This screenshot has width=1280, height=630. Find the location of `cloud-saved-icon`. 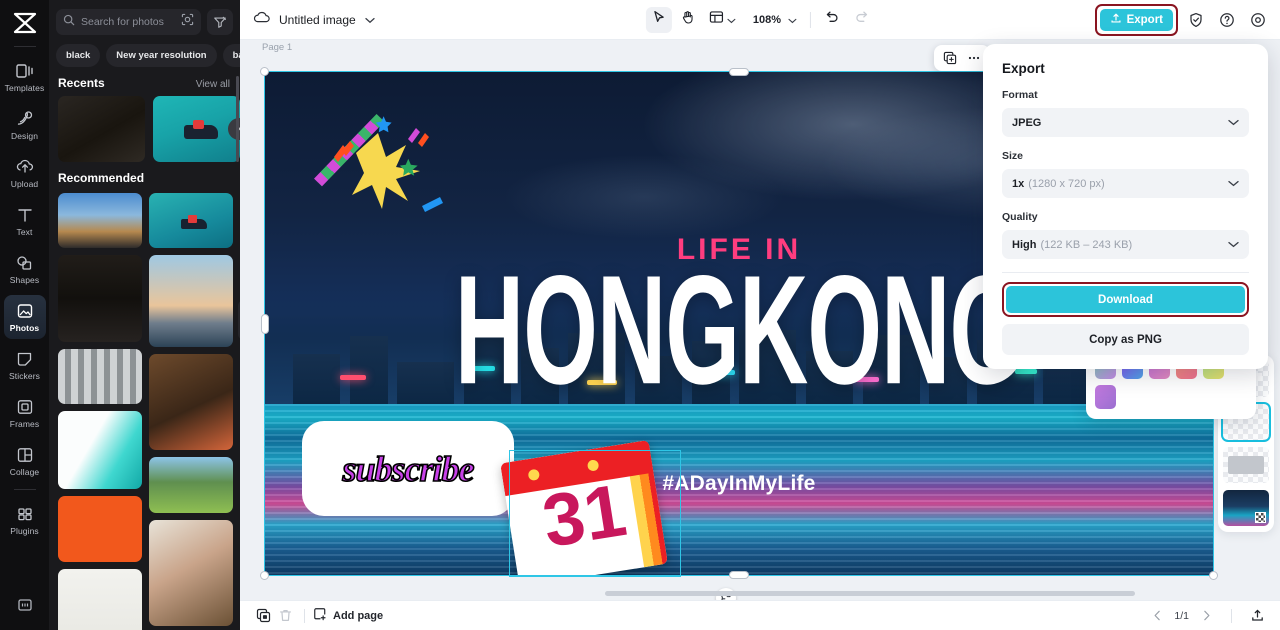

cloud-saved-icon is located at coordinates (261, 20).